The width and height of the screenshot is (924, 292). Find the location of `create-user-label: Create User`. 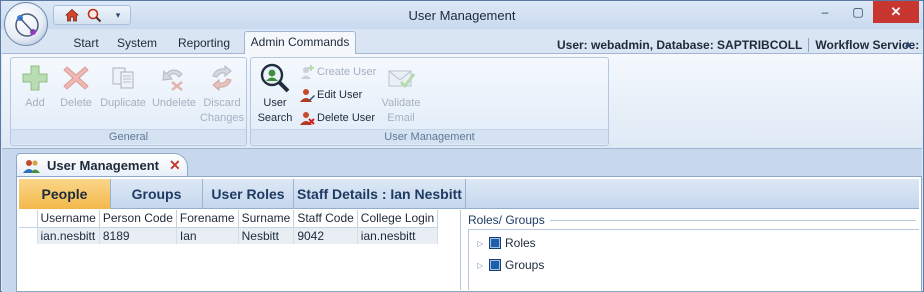

create-user-label: Create User is located at coordinates (347, 72).